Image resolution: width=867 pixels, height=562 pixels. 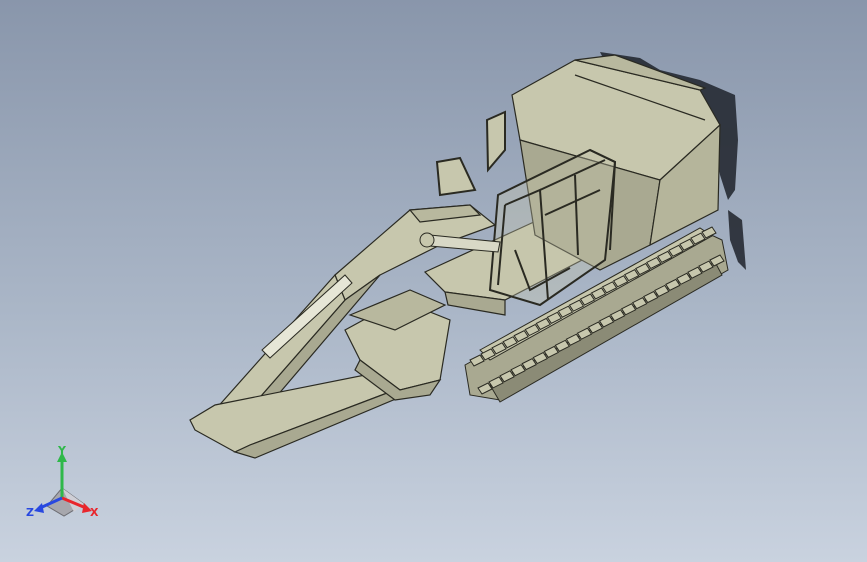 What do you see at coordinates (62, 451) in the screenshot?
I see `y-axis-label: Y` at bounding box center [62, 451].